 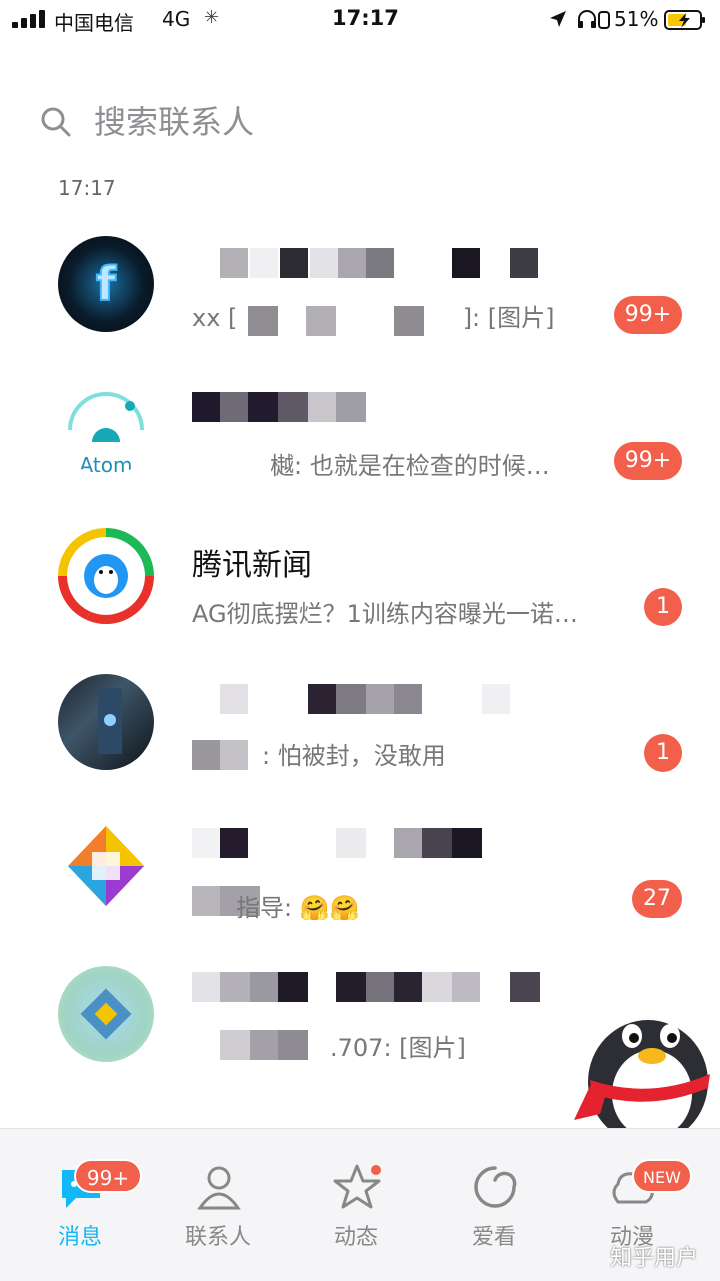 I want to click on avatar: f, so click(x=106, y=284).